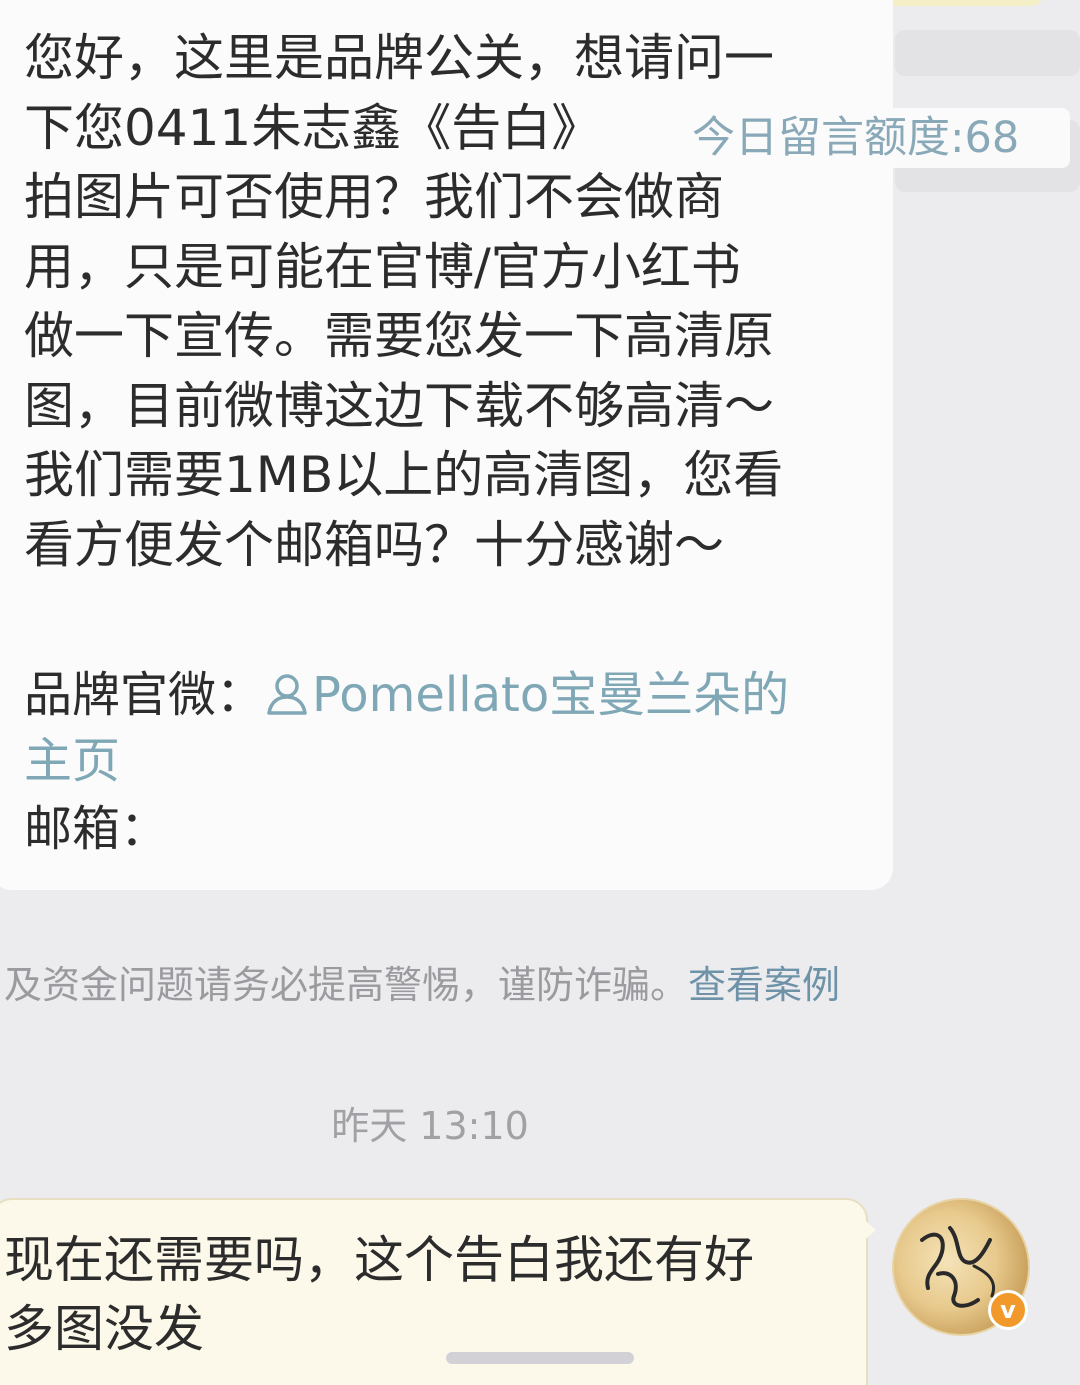 Image resolution: width=1080 pixels, height=1385 pixels. I want to click on brand-profile-link-continued: 主页, so click(72, 761).